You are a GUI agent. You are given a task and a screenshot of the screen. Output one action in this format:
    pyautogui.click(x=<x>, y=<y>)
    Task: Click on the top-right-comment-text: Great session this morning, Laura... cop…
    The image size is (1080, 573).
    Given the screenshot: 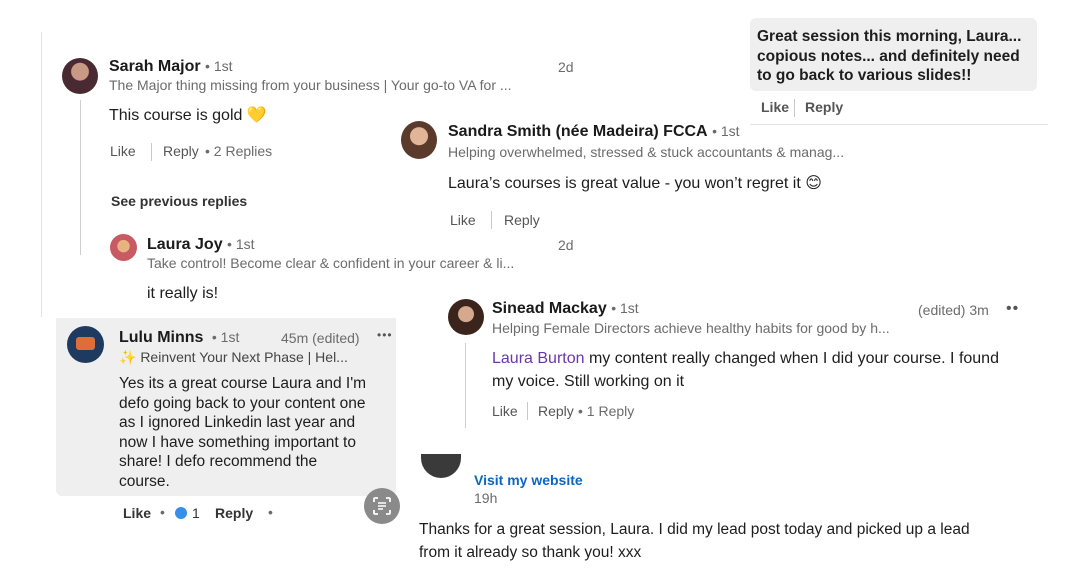 What is the action you would take?
    pyautogui.click(x=889, y=56)
    